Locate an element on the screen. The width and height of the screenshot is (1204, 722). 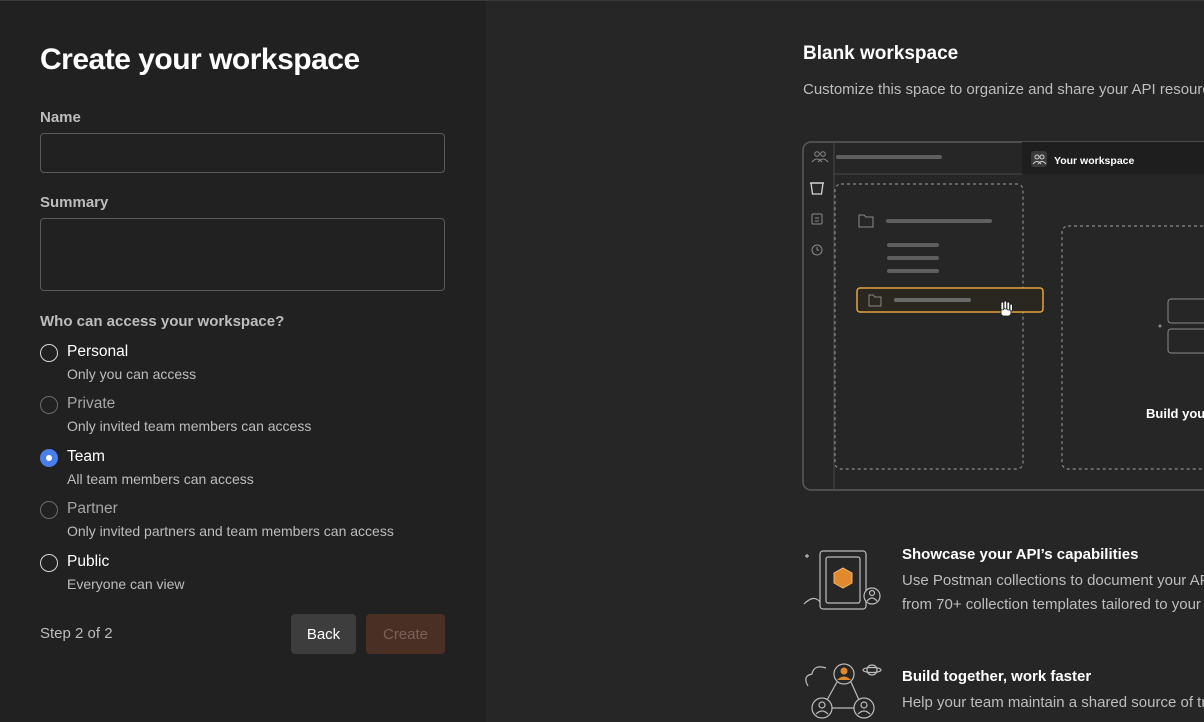
option-description: Everyone can view is located at coordinates (126, 584).